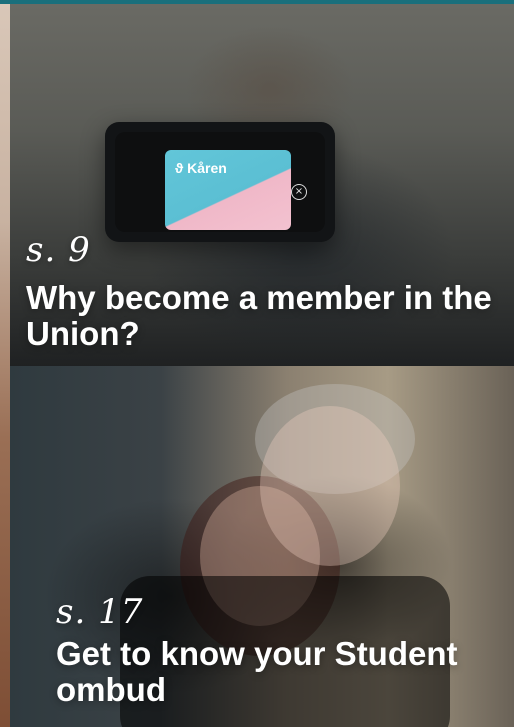  I want to click on phone-screen: ϑ Kåren ×, so click(220, 182).